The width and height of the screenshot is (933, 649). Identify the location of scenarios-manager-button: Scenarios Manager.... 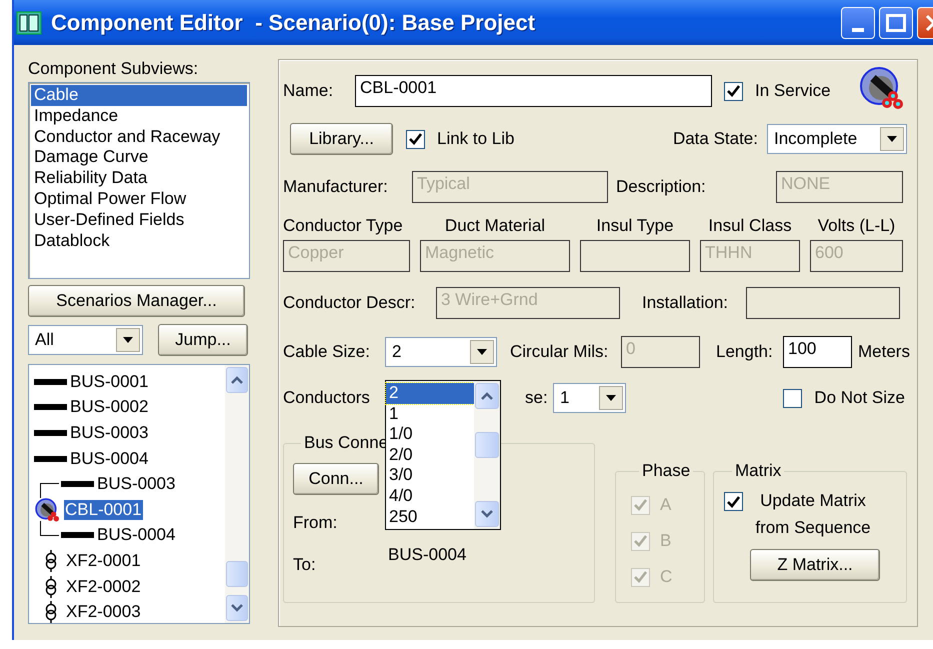
(136, 301).